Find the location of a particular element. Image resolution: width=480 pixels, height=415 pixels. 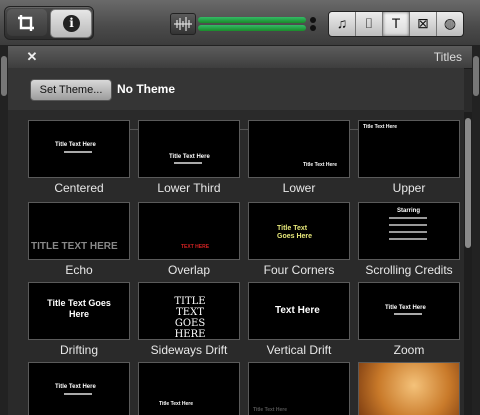

panel-title: Titles is located at coordinates (447, 57).